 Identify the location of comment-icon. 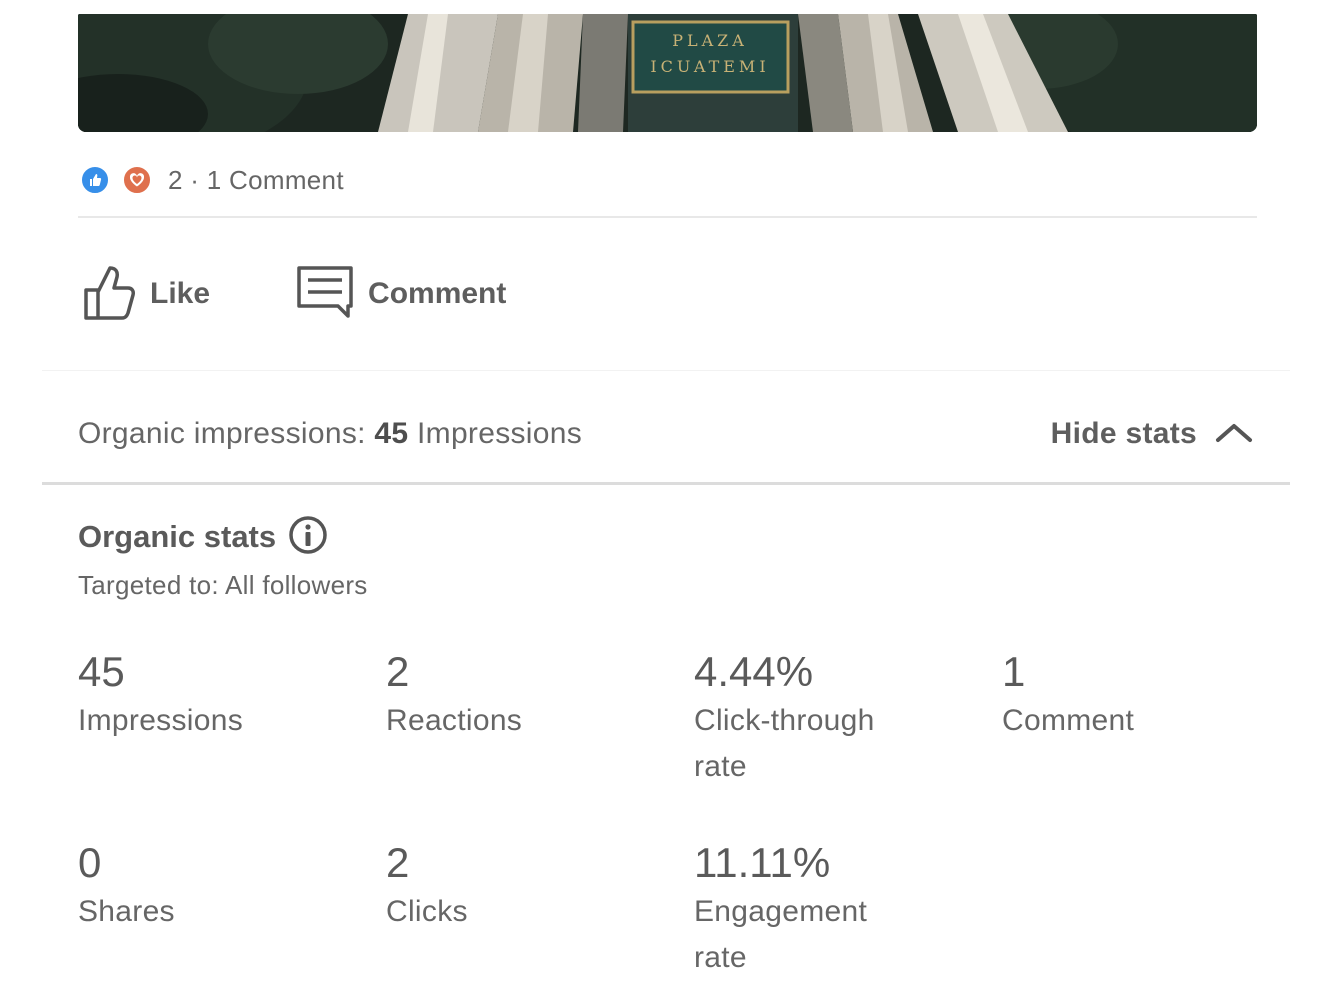
(325, 294).